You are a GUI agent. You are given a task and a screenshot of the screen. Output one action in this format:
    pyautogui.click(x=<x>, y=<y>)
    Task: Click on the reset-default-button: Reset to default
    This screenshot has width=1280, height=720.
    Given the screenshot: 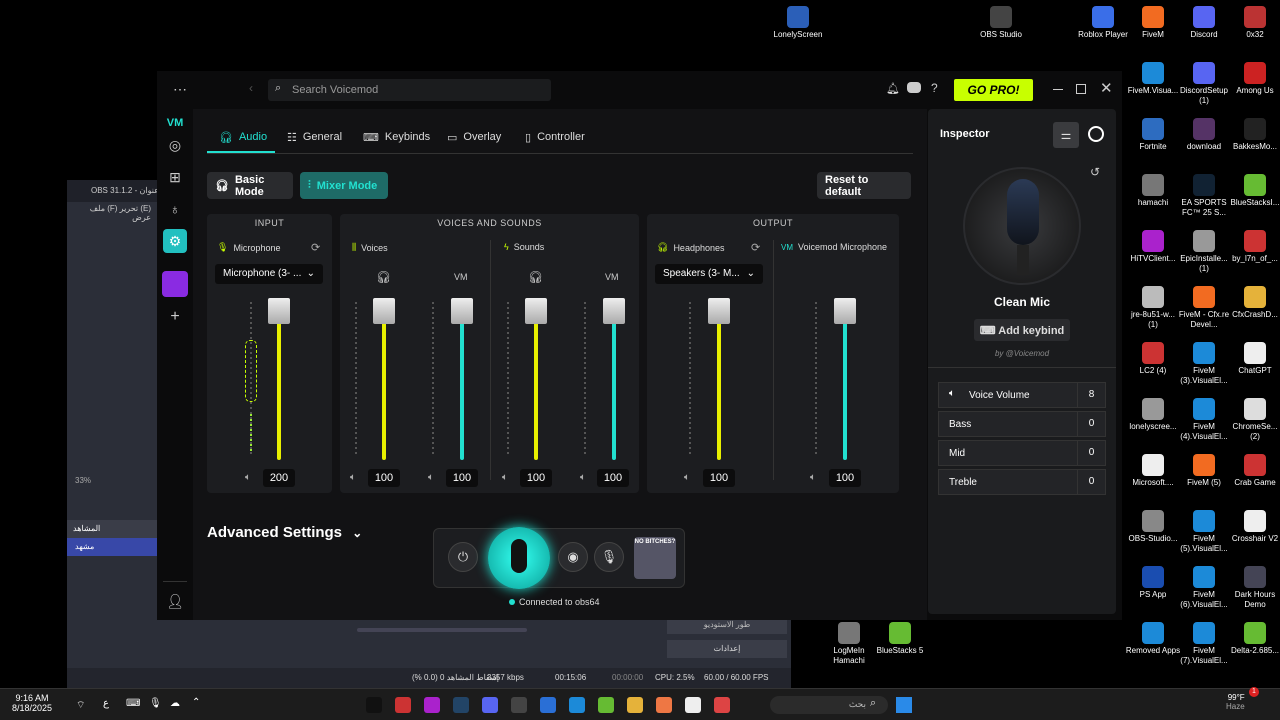 What is the action you would take?
    pyautogui.click(x=864, y=185)
    